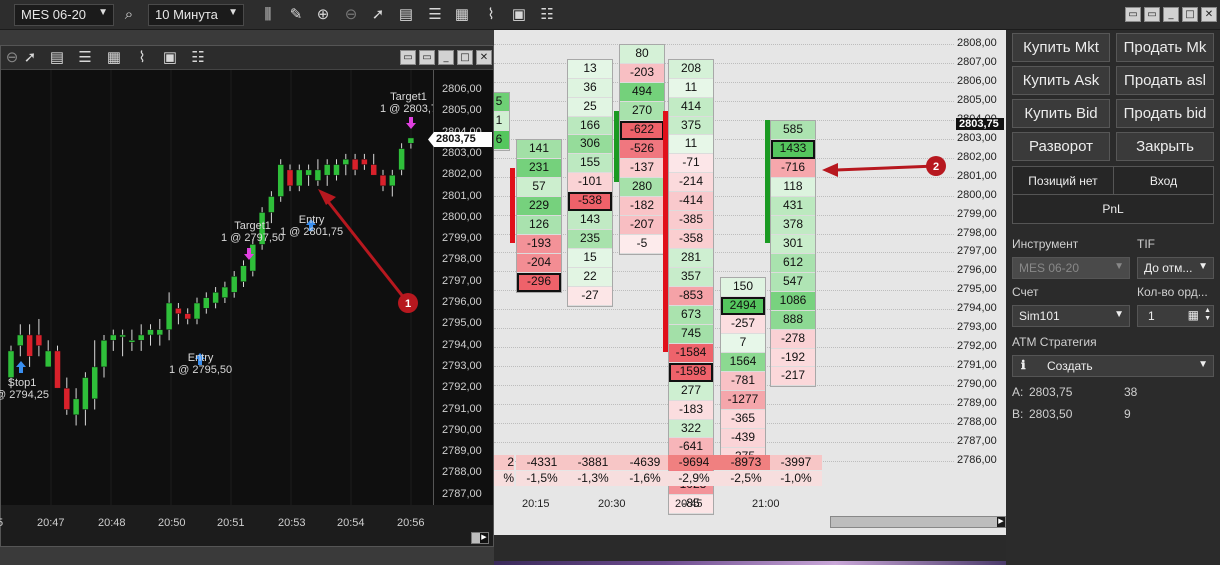 This screenshot has width=1220, height=565. I want to click on zoom-in-icon: ⊕, so click(323, 15).